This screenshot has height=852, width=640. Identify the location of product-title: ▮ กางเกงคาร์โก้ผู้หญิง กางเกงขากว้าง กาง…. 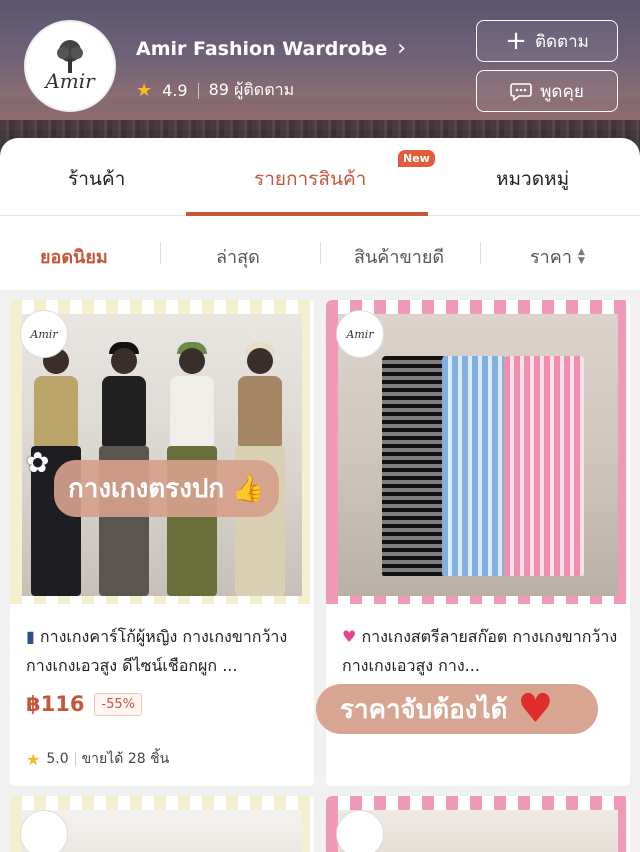
(165, 651).